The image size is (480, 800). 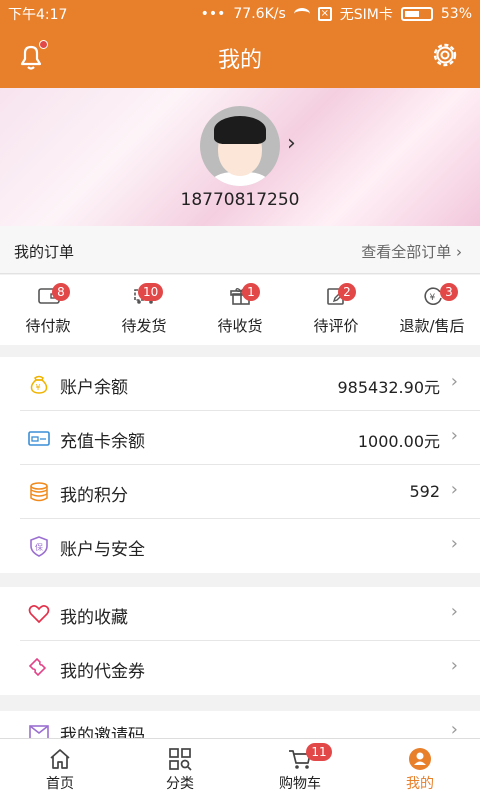 I want to click on points-row: 我的积分 592 ›, so click(x=250, y=492).